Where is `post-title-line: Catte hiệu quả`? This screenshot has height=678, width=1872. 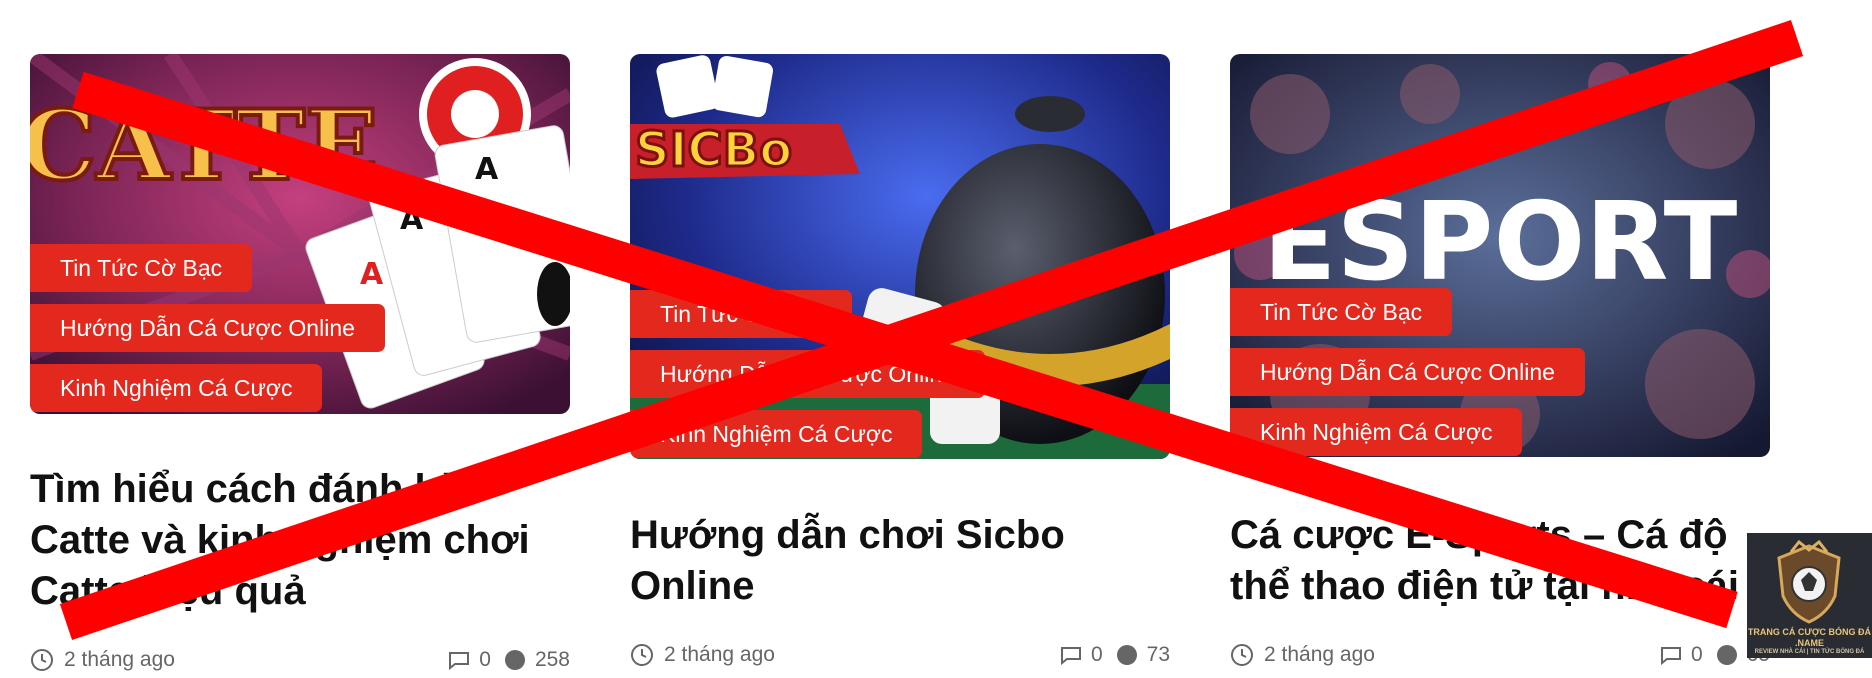
post-title-line: Catte hiệu quả is located at coordinates (300, 591).